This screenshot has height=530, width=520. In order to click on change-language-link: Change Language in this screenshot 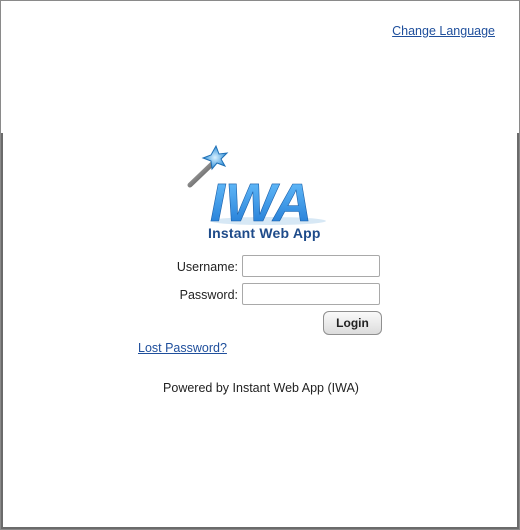, I will do `click(443, 31)`.